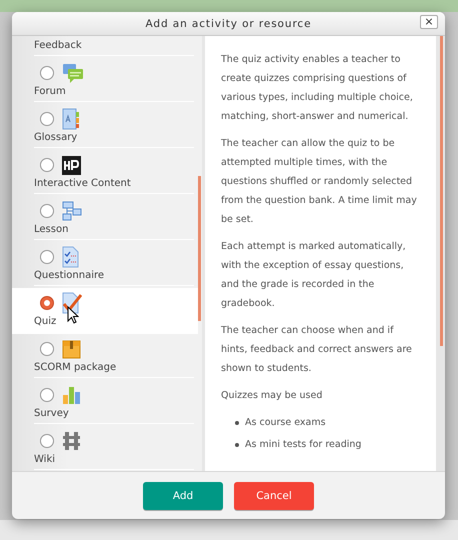 This screenshot has width=458, height=540. What do you see at coordinates (114, 184) in the screenshot?
I see `activity-label: Interactive Content` at bounding box center [114, 184].